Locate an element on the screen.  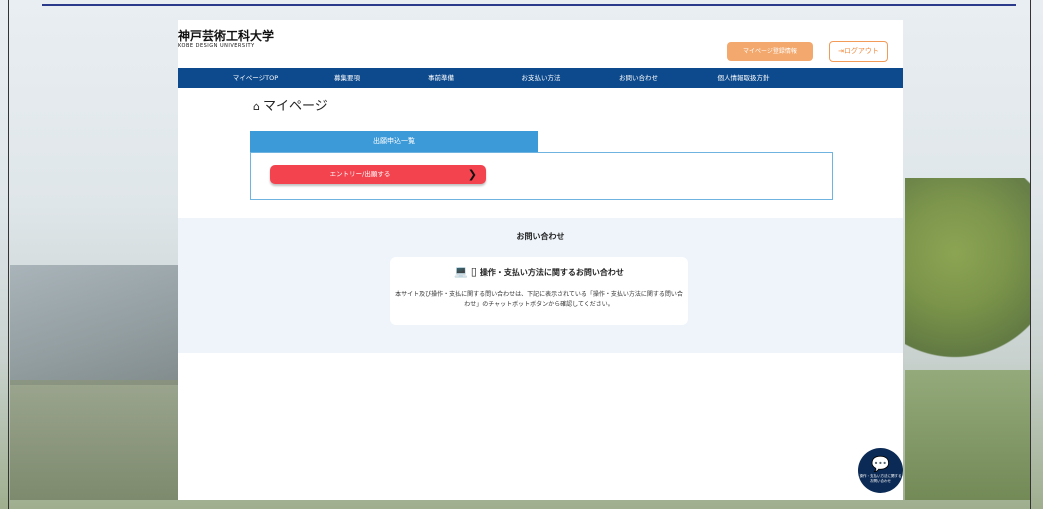
logo-name-en: KOBE DESIGN UNIVERSITY is located at coordinates (216, 46).